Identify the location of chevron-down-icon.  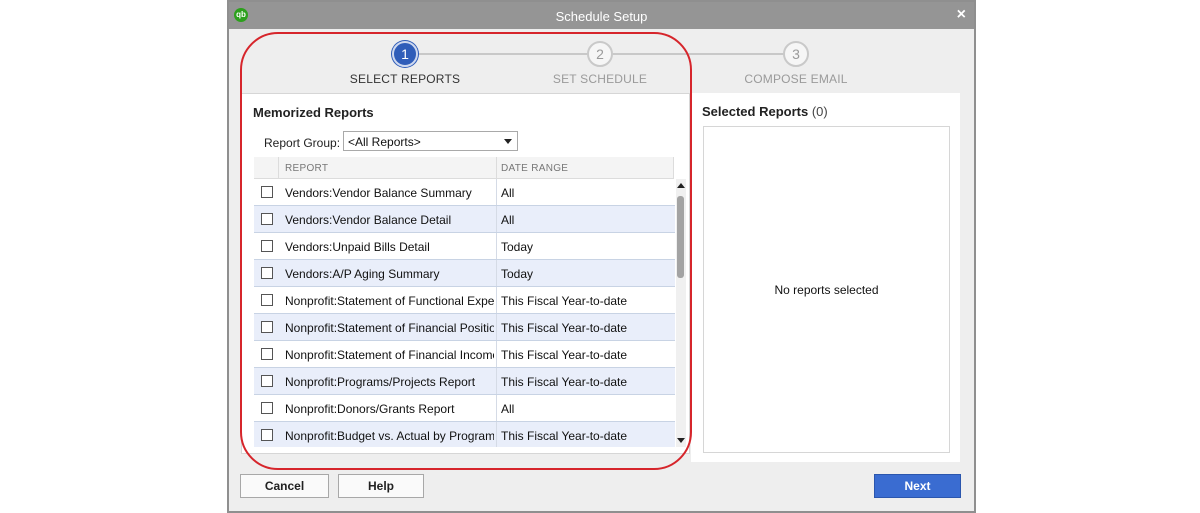
(508, 141).